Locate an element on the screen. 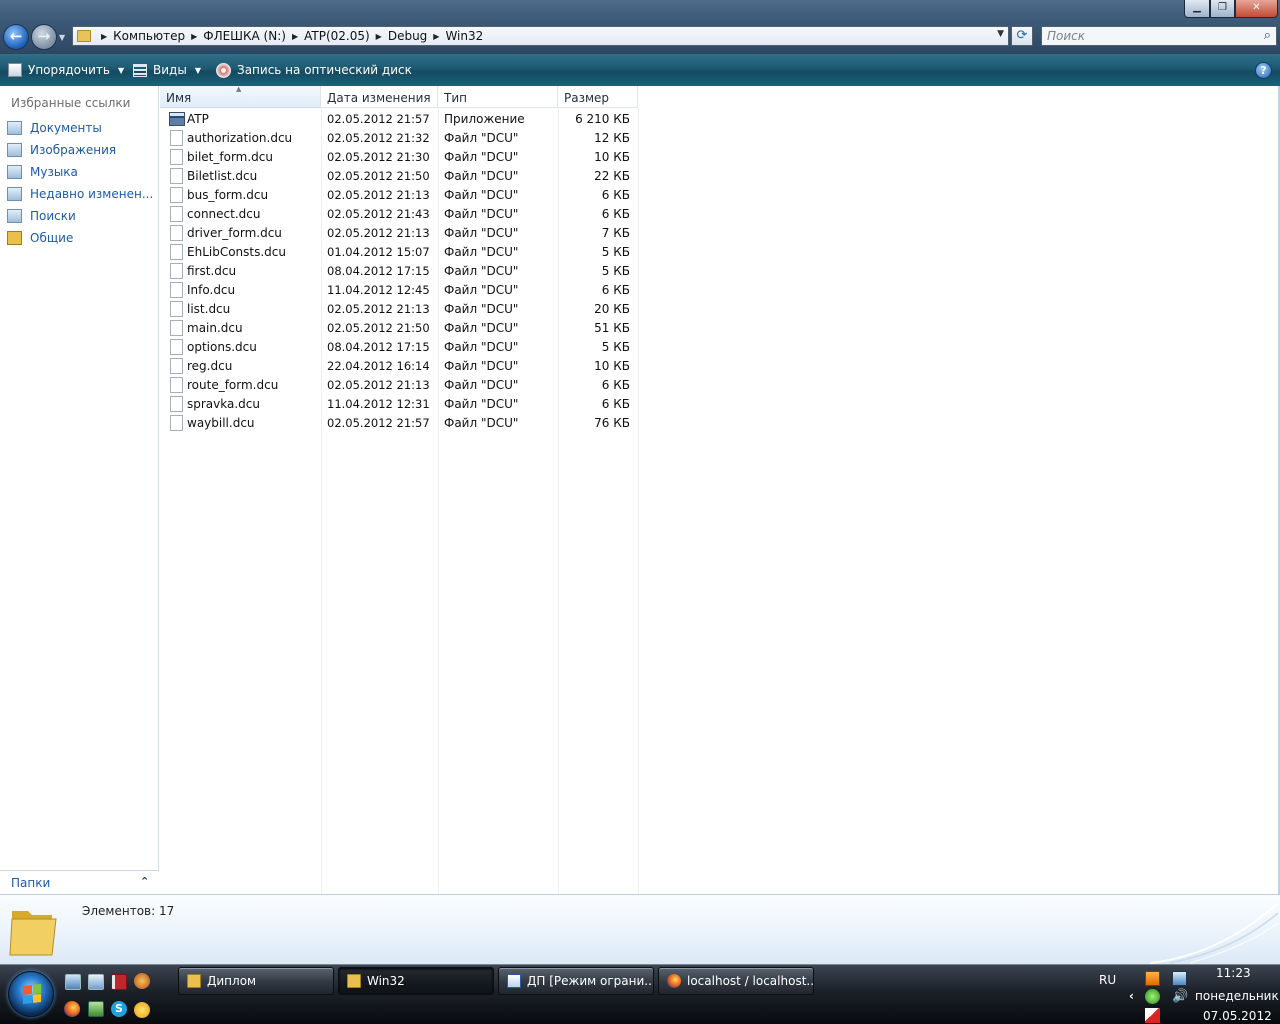 This screenshot has height=1024, width=1280. book-icon is located at coordinates (119, 982).